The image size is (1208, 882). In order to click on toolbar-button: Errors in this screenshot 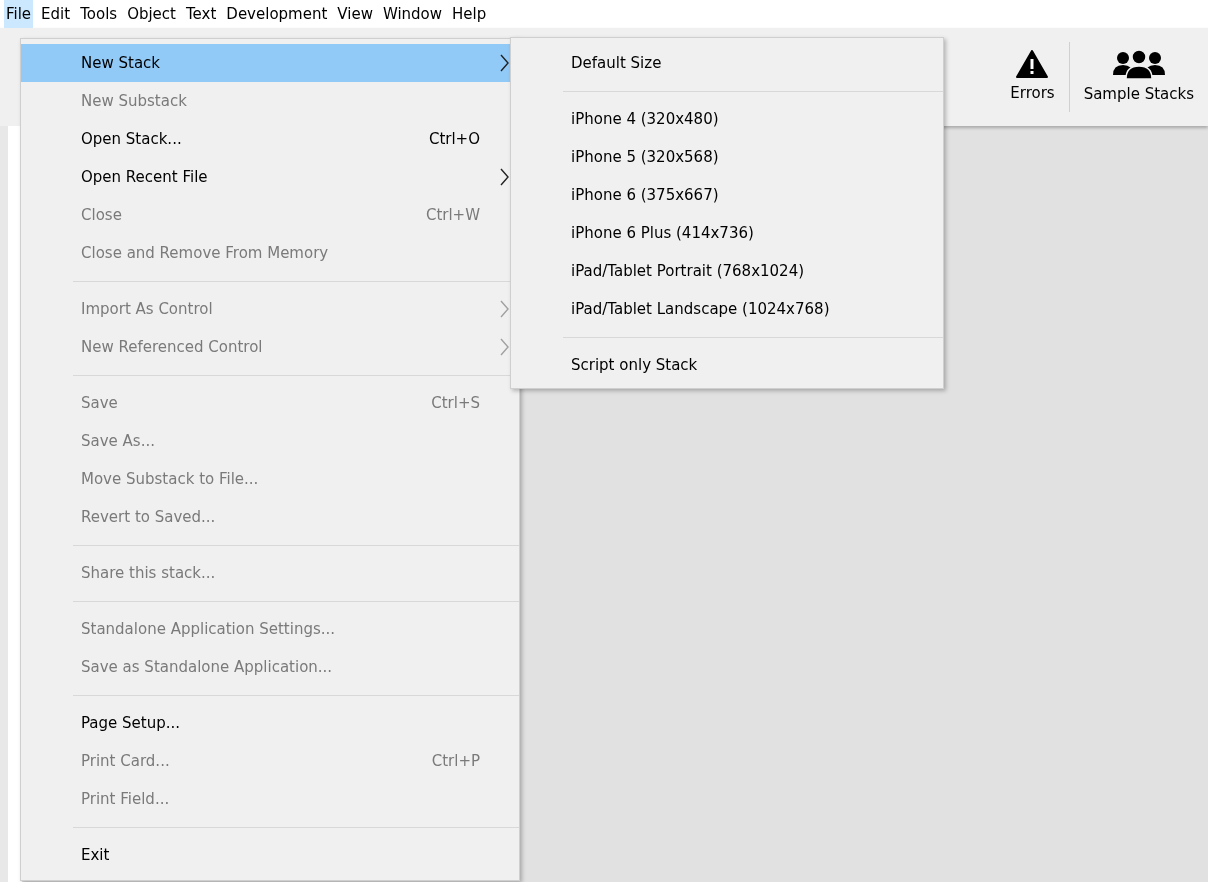, I will do `click(1032, 77)`.